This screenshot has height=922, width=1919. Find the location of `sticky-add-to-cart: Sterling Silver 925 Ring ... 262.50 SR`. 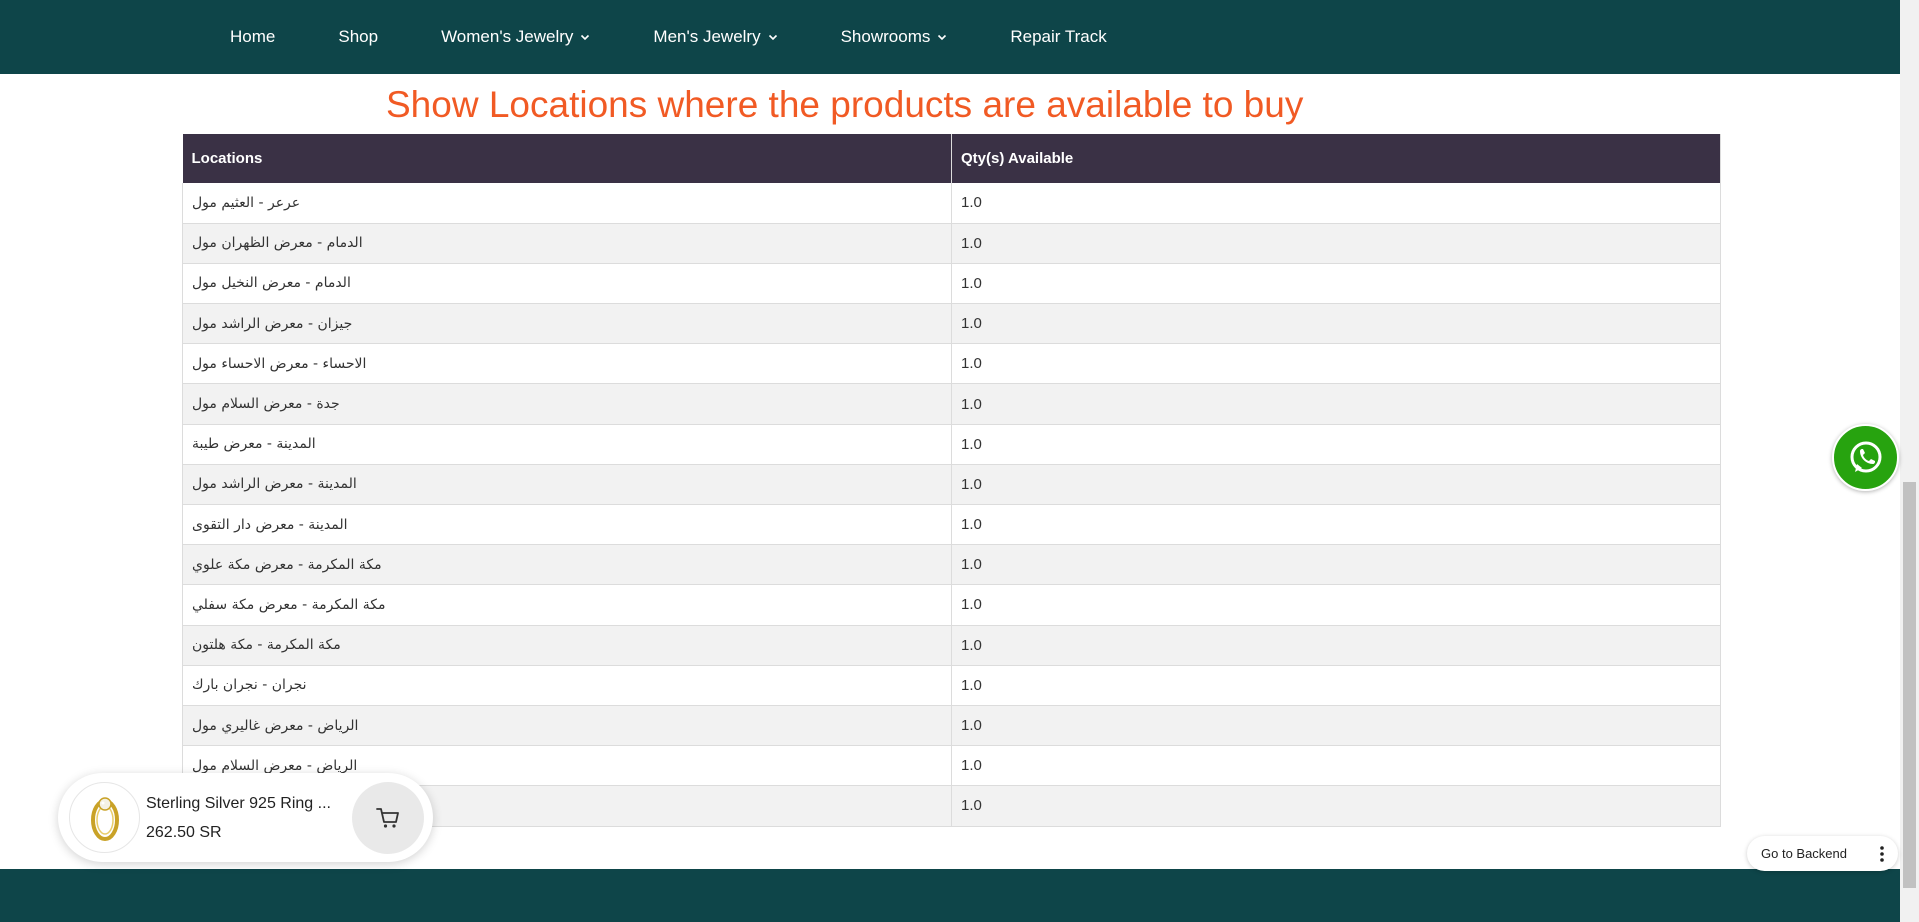

sticky-add-to-cart: Sterling Silver 925 Ring ... 262.50 SR is located at coordinates (245, 817).